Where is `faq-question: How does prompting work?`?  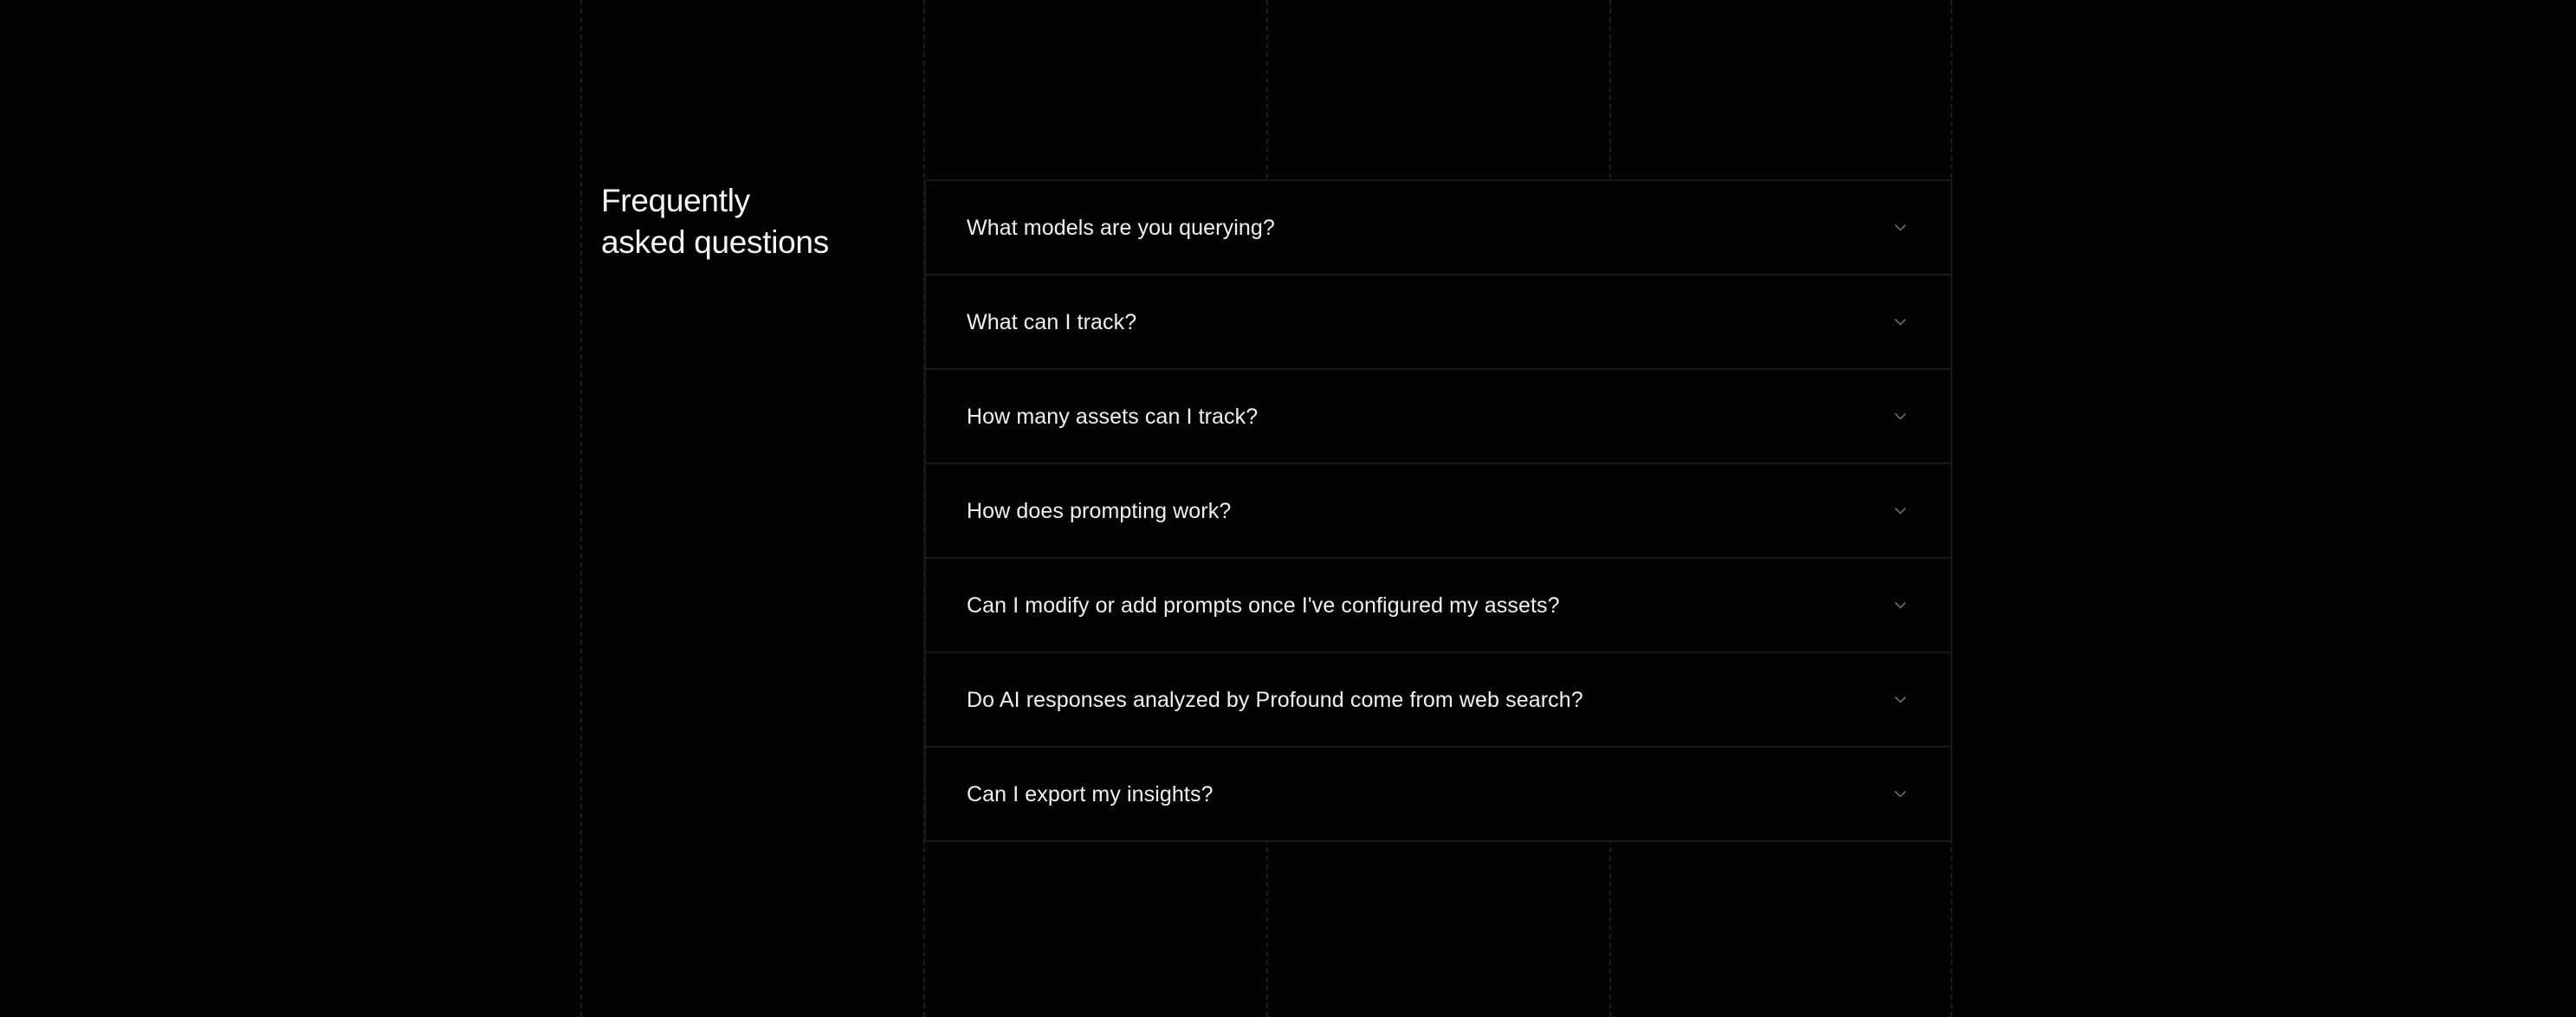 faq-question: How does prompting work? is located at coordinates (1099, 510).